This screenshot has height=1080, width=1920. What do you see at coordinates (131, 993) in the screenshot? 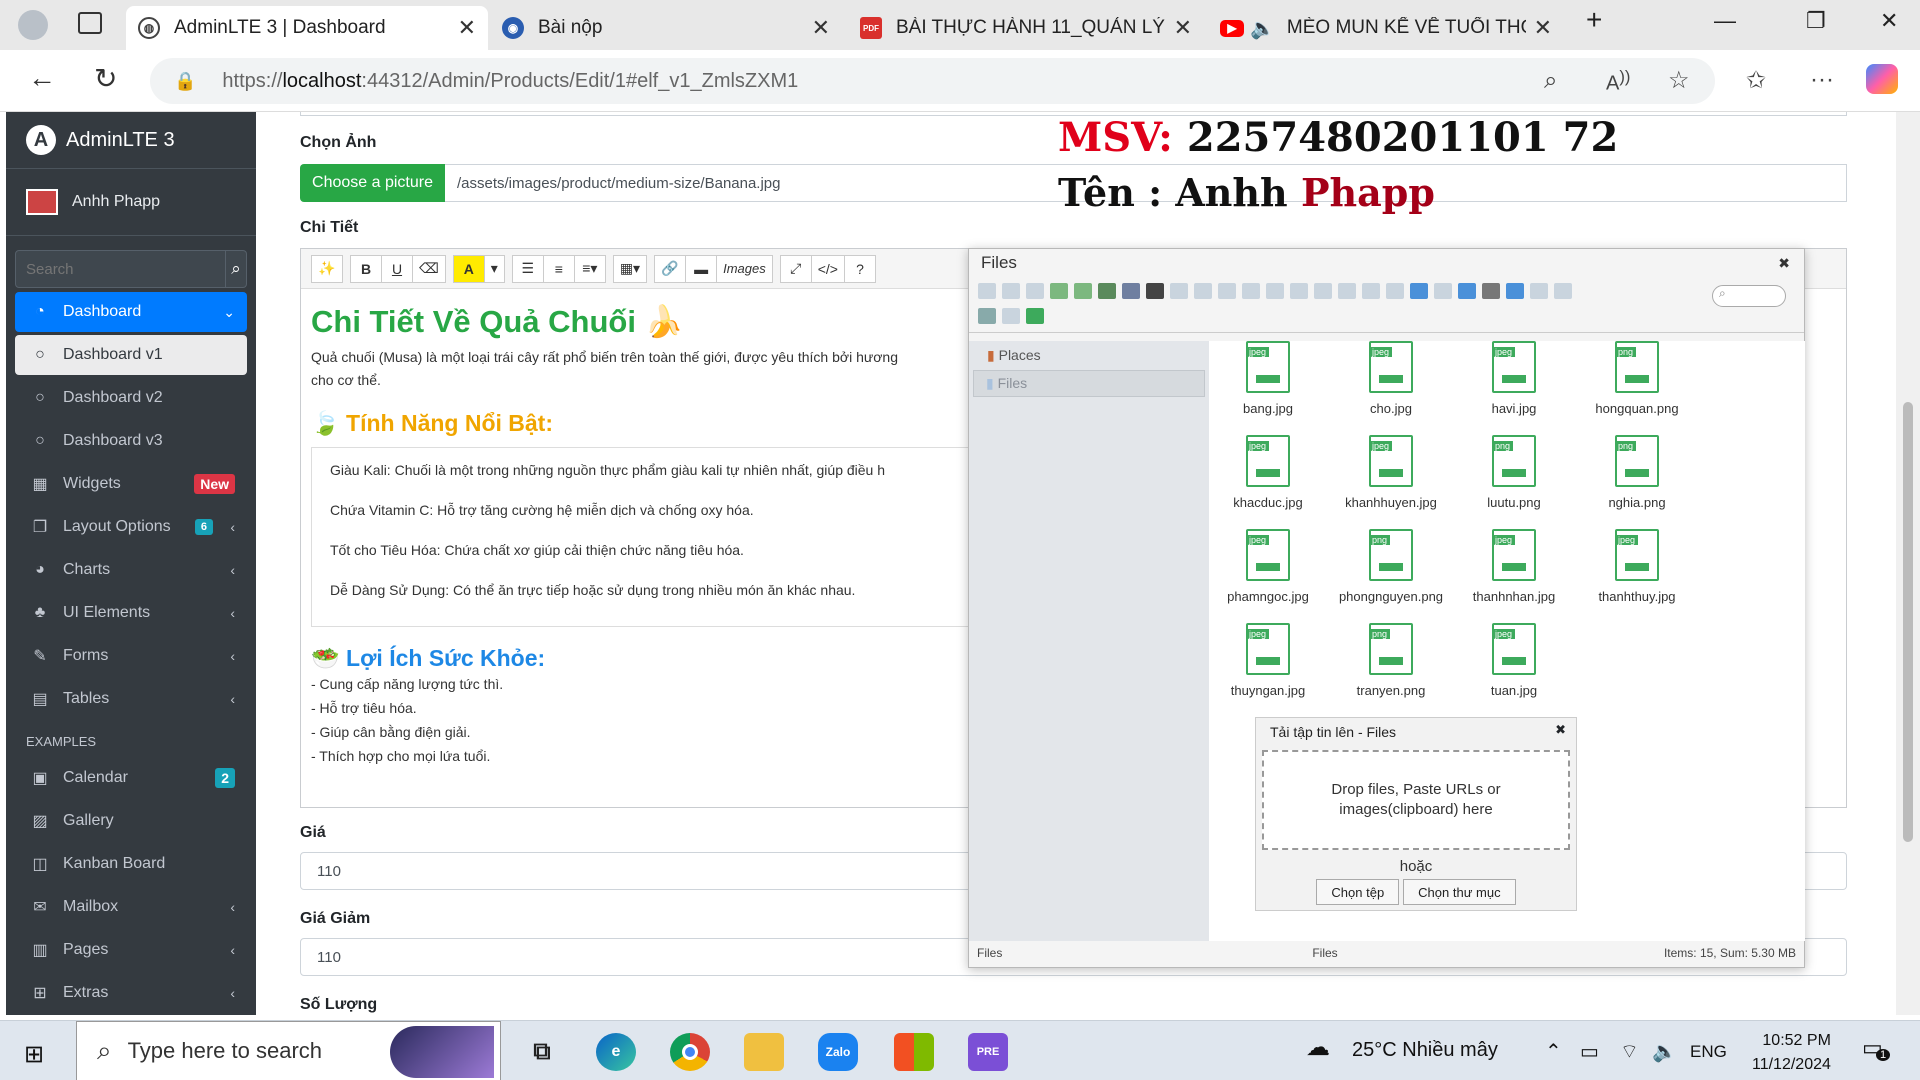
I see `sidebar-item-extras: ⊞ Extras ‹` at bounding box center [131, 993].